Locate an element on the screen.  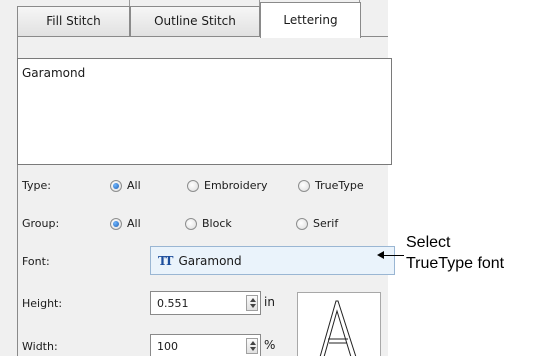
letter-preview is located at coordinates (339, 324).